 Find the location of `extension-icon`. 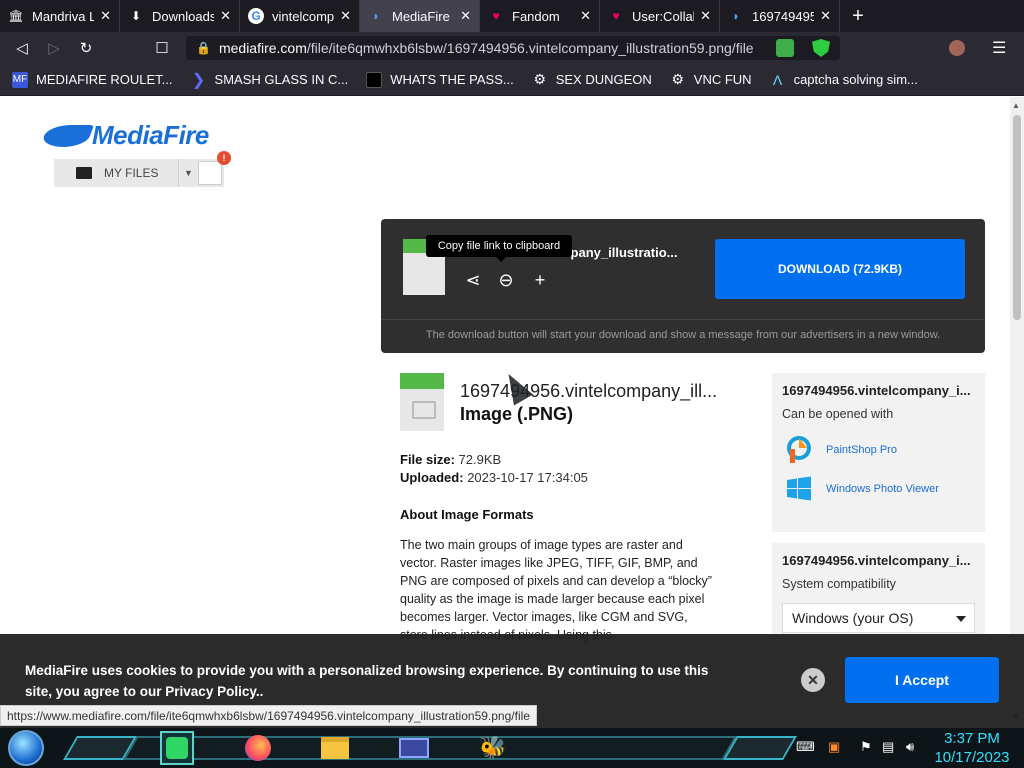

extension-icon is located at coordinates (785, 48).